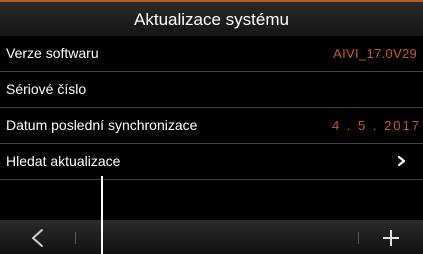 This screenshot has height=254, width=423. Describe the element at coordinates (102, 125) in the screenshot. I see `row-label-last-sync-date: Datum poslední synchronizace` at that location.